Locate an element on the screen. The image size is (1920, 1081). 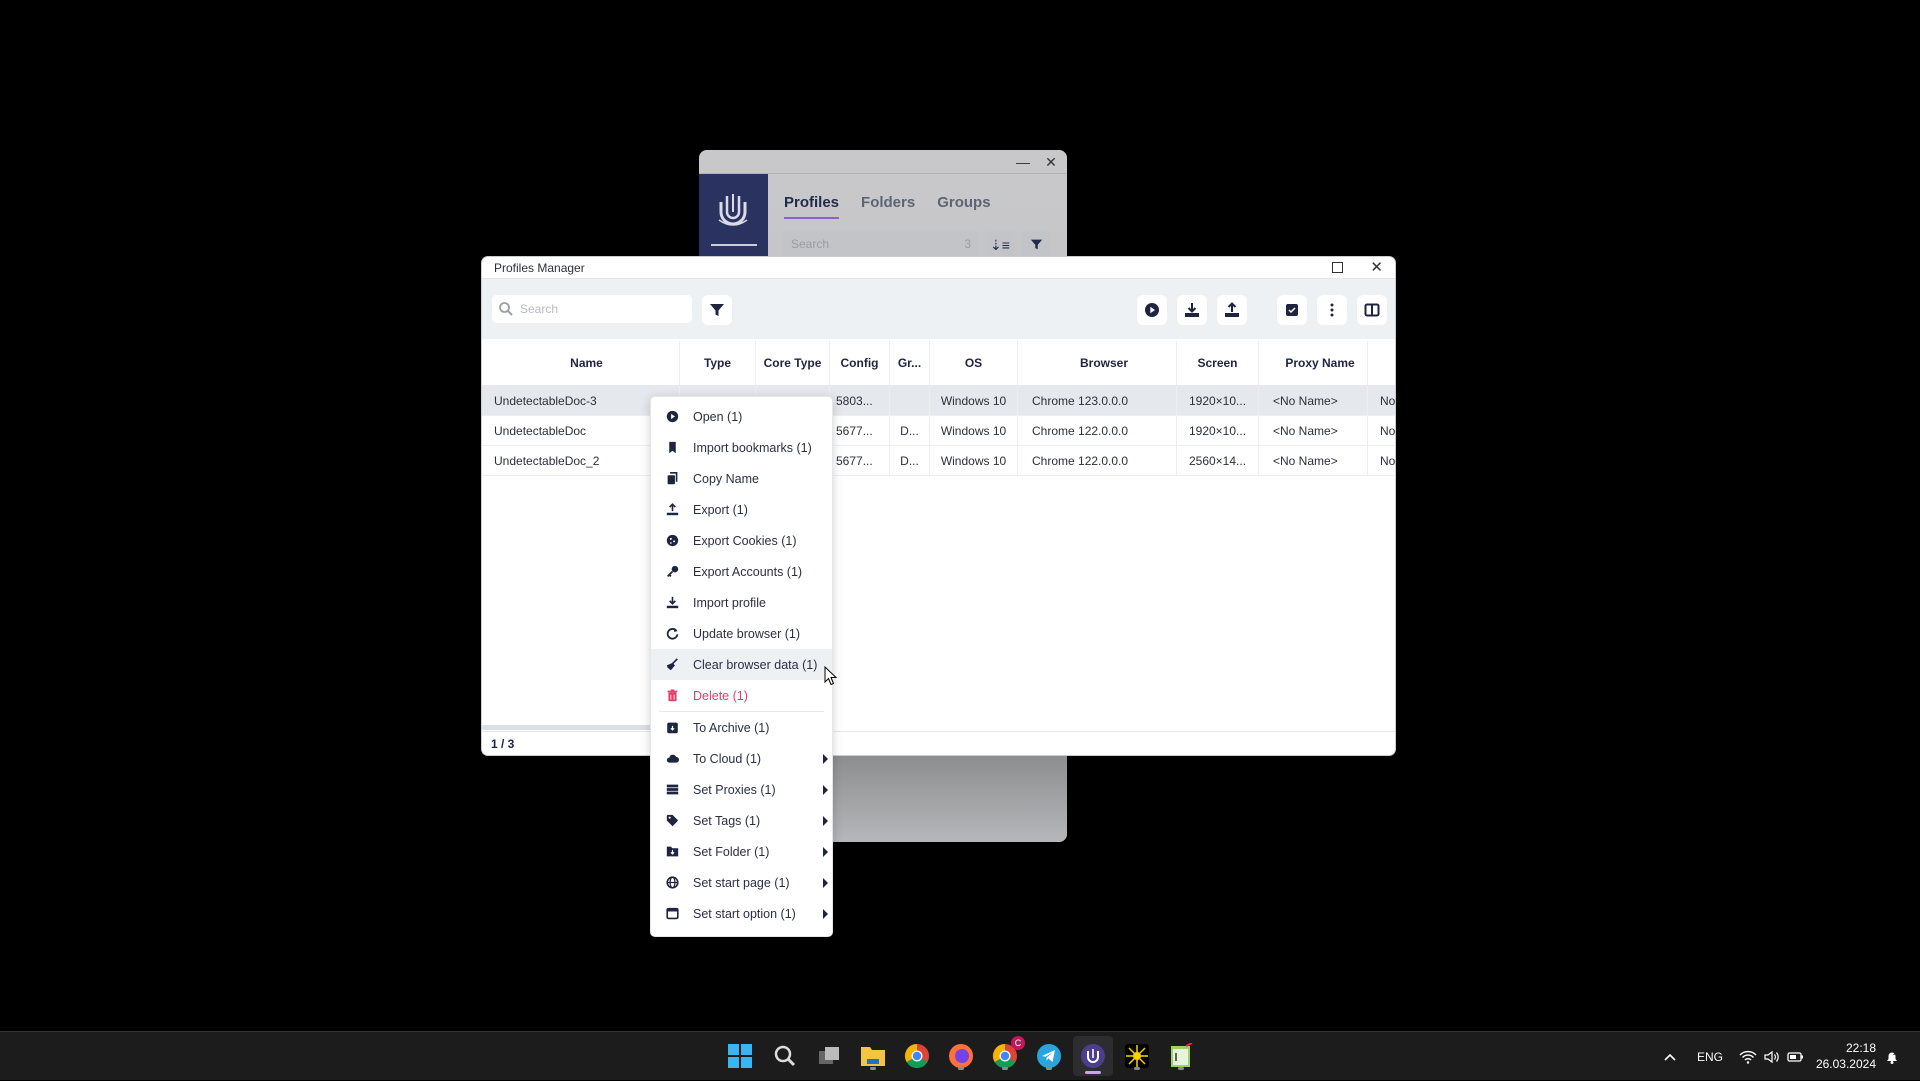
taskbar-undetectable is located at coordinates (1093, 1056).